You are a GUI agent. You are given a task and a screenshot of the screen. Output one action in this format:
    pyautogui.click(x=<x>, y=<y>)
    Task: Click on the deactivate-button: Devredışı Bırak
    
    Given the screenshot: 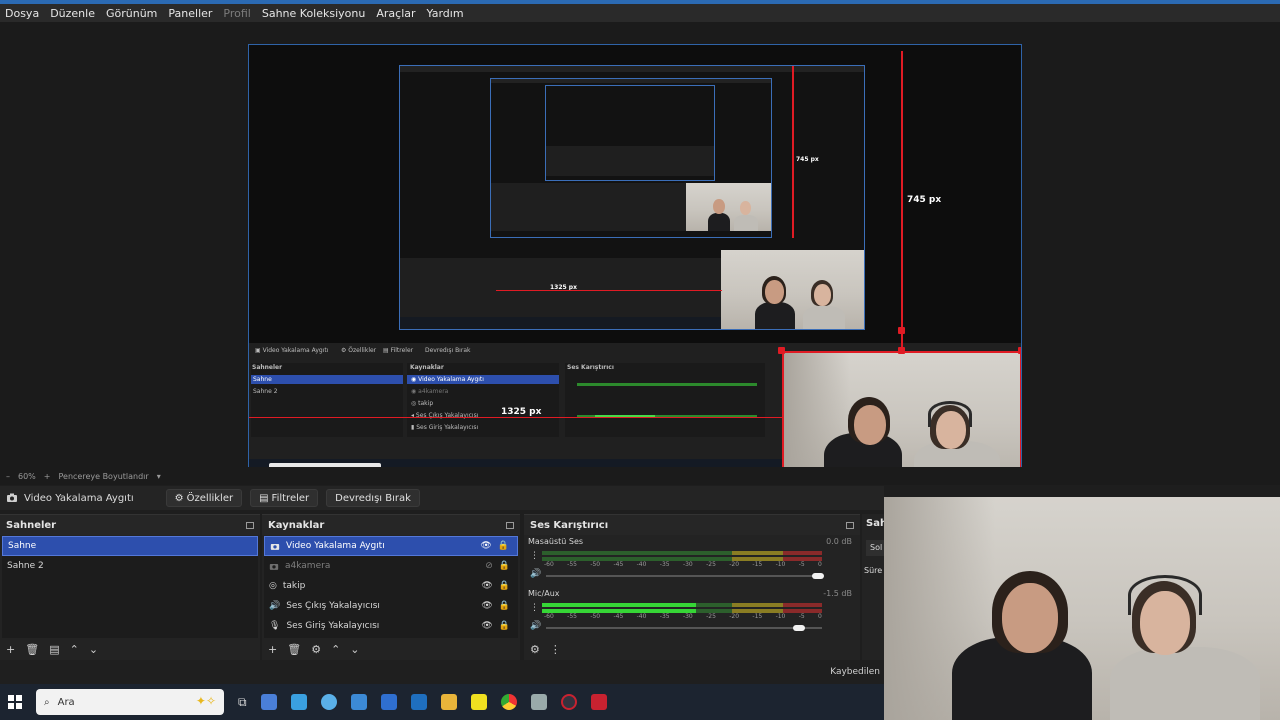 What is the action you would take?
    pyautogui.click(x=373, y=498)
    